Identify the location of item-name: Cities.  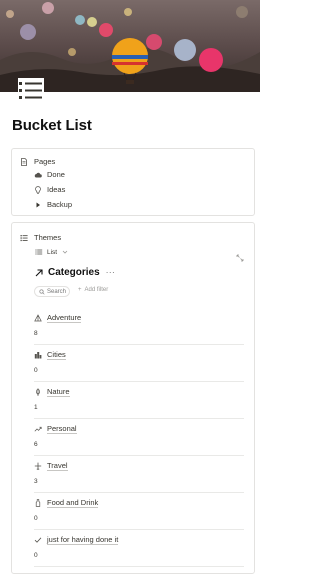
(56, 355).